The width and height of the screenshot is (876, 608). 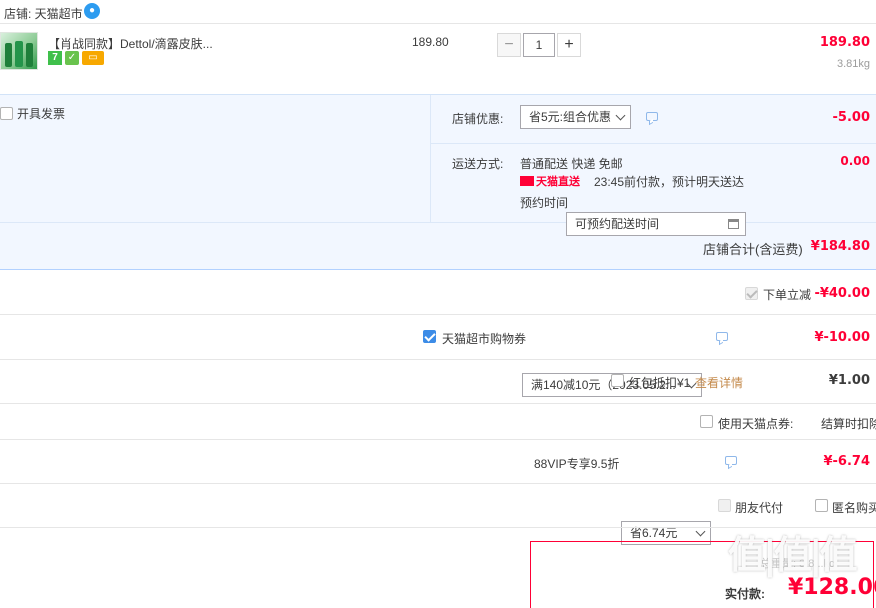 I want to click on instant-discount-checkbox, so click(x=751, y=293).